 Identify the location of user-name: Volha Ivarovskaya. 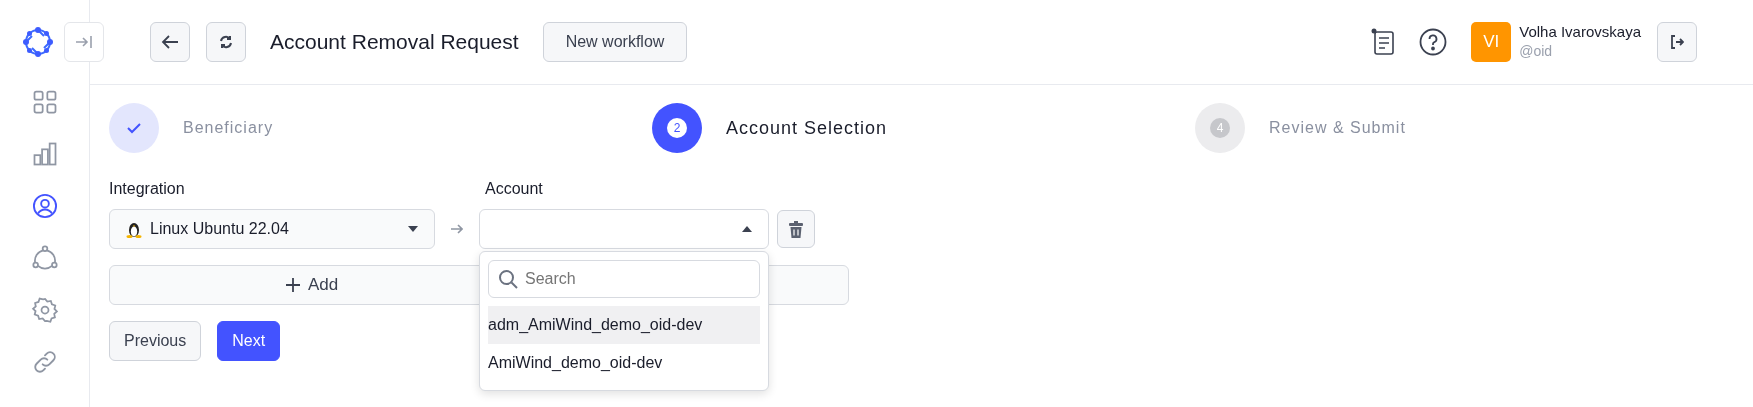
(1580, 31).